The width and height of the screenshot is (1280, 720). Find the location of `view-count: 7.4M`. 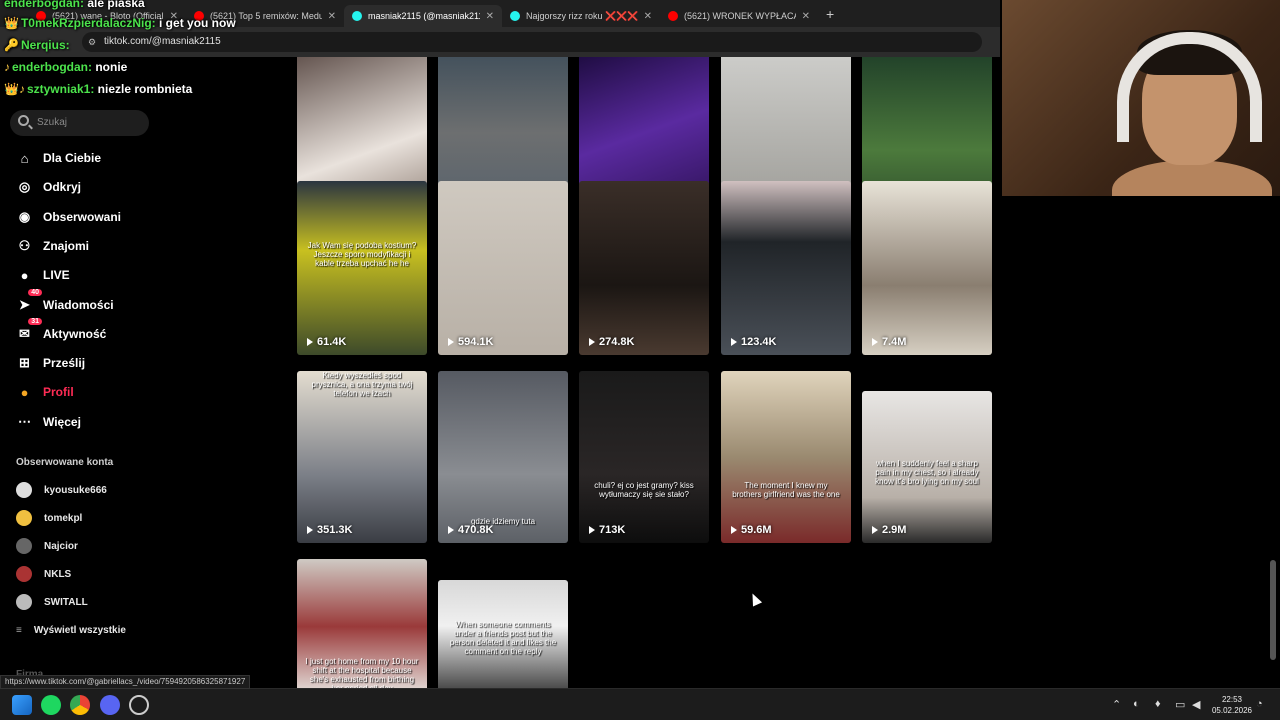

view-count: 7.4M is located at coordinates (889, 342).